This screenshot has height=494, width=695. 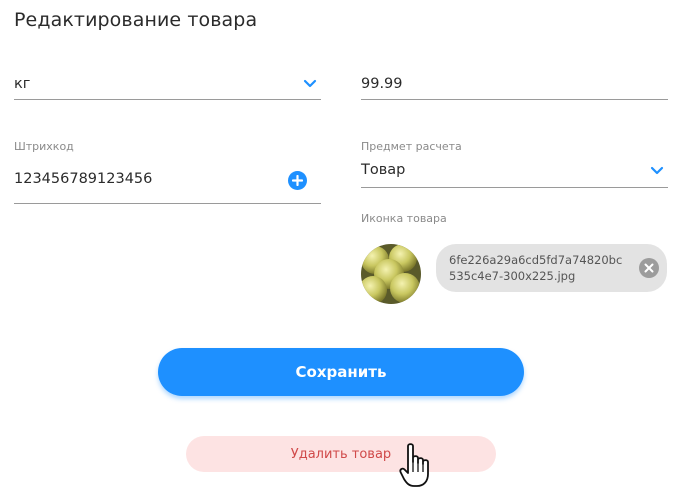 I want to click on payment-subject-value: Товар, so click(x=383, y=170).